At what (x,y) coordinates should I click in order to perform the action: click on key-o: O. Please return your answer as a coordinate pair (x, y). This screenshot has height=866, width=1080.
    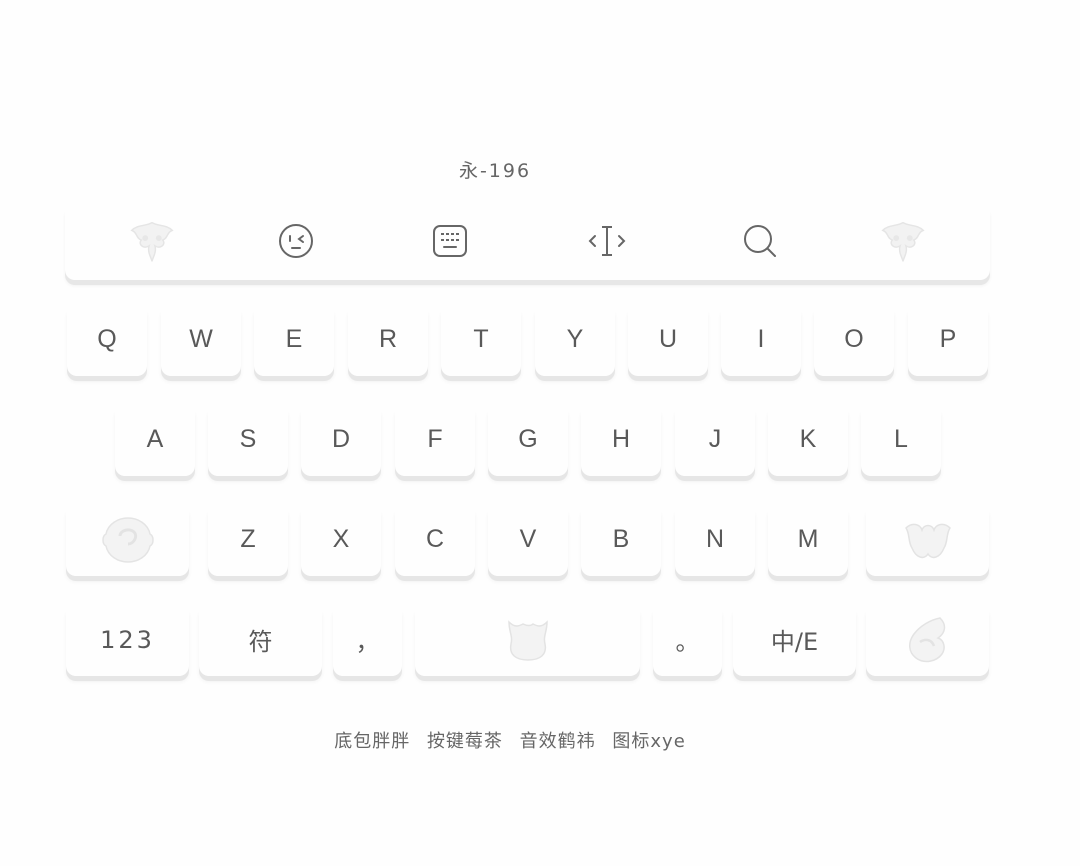
    Looking at the image, I should click on (854, 339).